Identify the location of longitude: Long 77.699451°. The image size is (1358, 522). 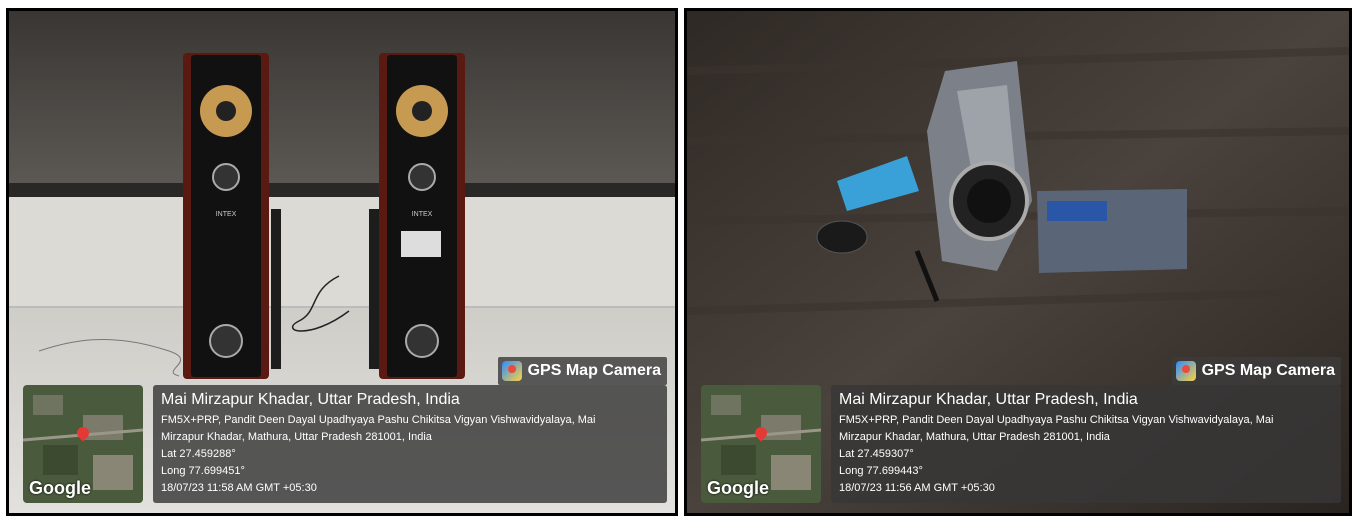
(203, 471).